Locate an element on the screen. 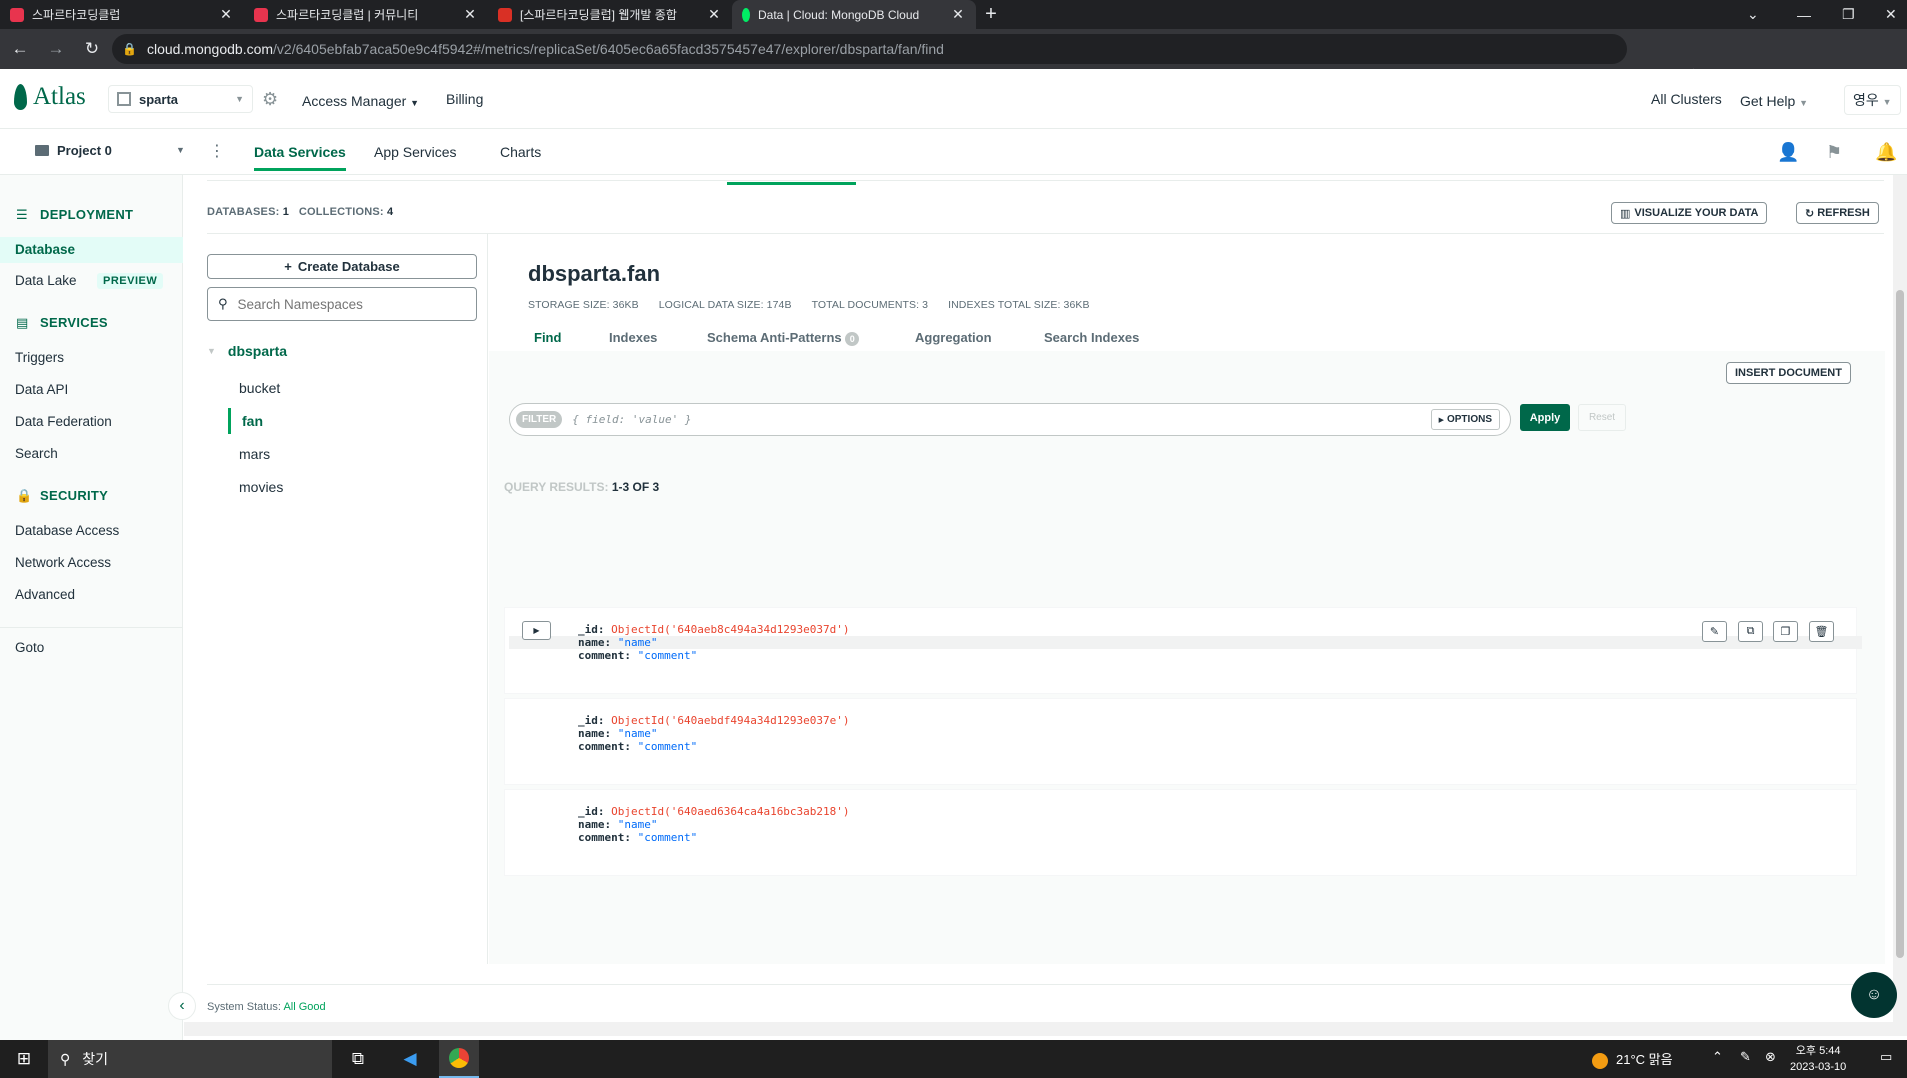 The image size is (1907, 1078). expand-document-button: ▶ is located at coordinates (536, 630).